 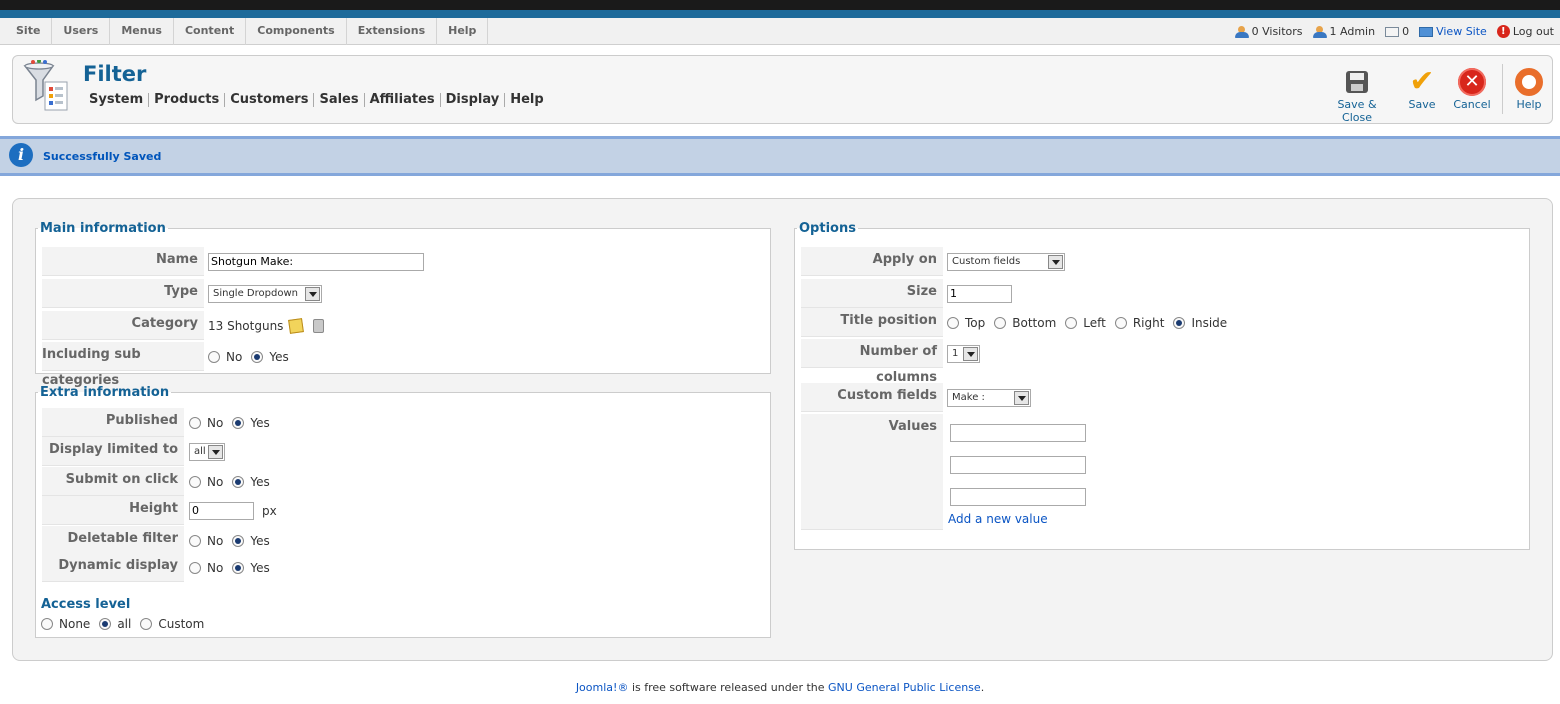 I want to click on height-input, so click(x=221, y=510).